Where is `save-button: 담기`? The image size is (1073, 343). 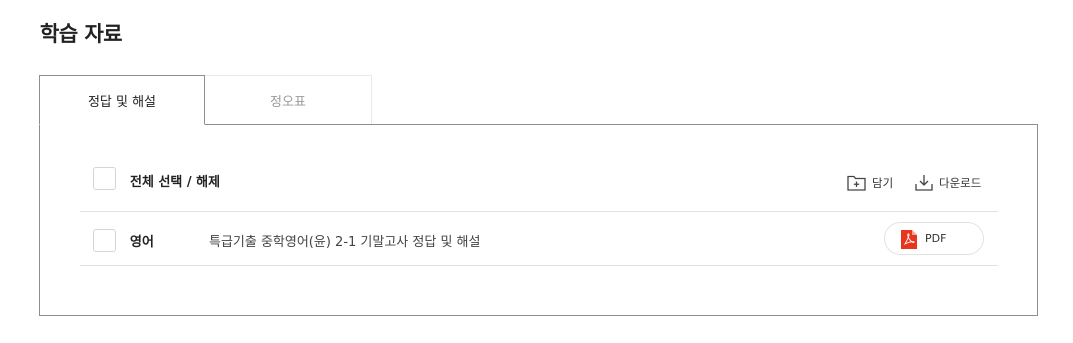 save-button: 담기 is located at coordinates (870, 182).